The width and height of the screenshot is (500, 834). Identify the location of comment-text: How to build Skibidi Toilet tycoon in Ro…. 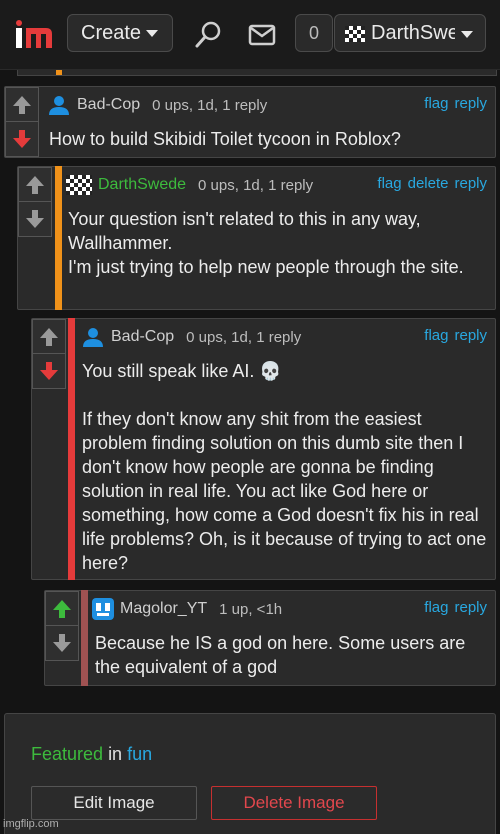
(225, 139).